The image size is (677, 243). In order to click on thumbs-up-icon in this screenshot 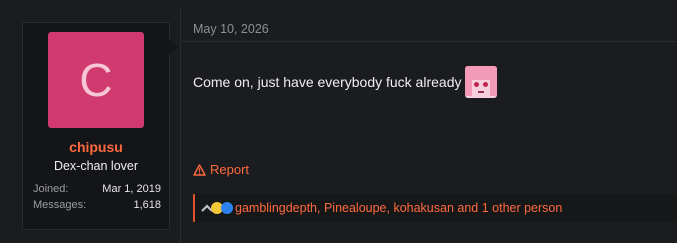, I will do `click(227, 208)`.